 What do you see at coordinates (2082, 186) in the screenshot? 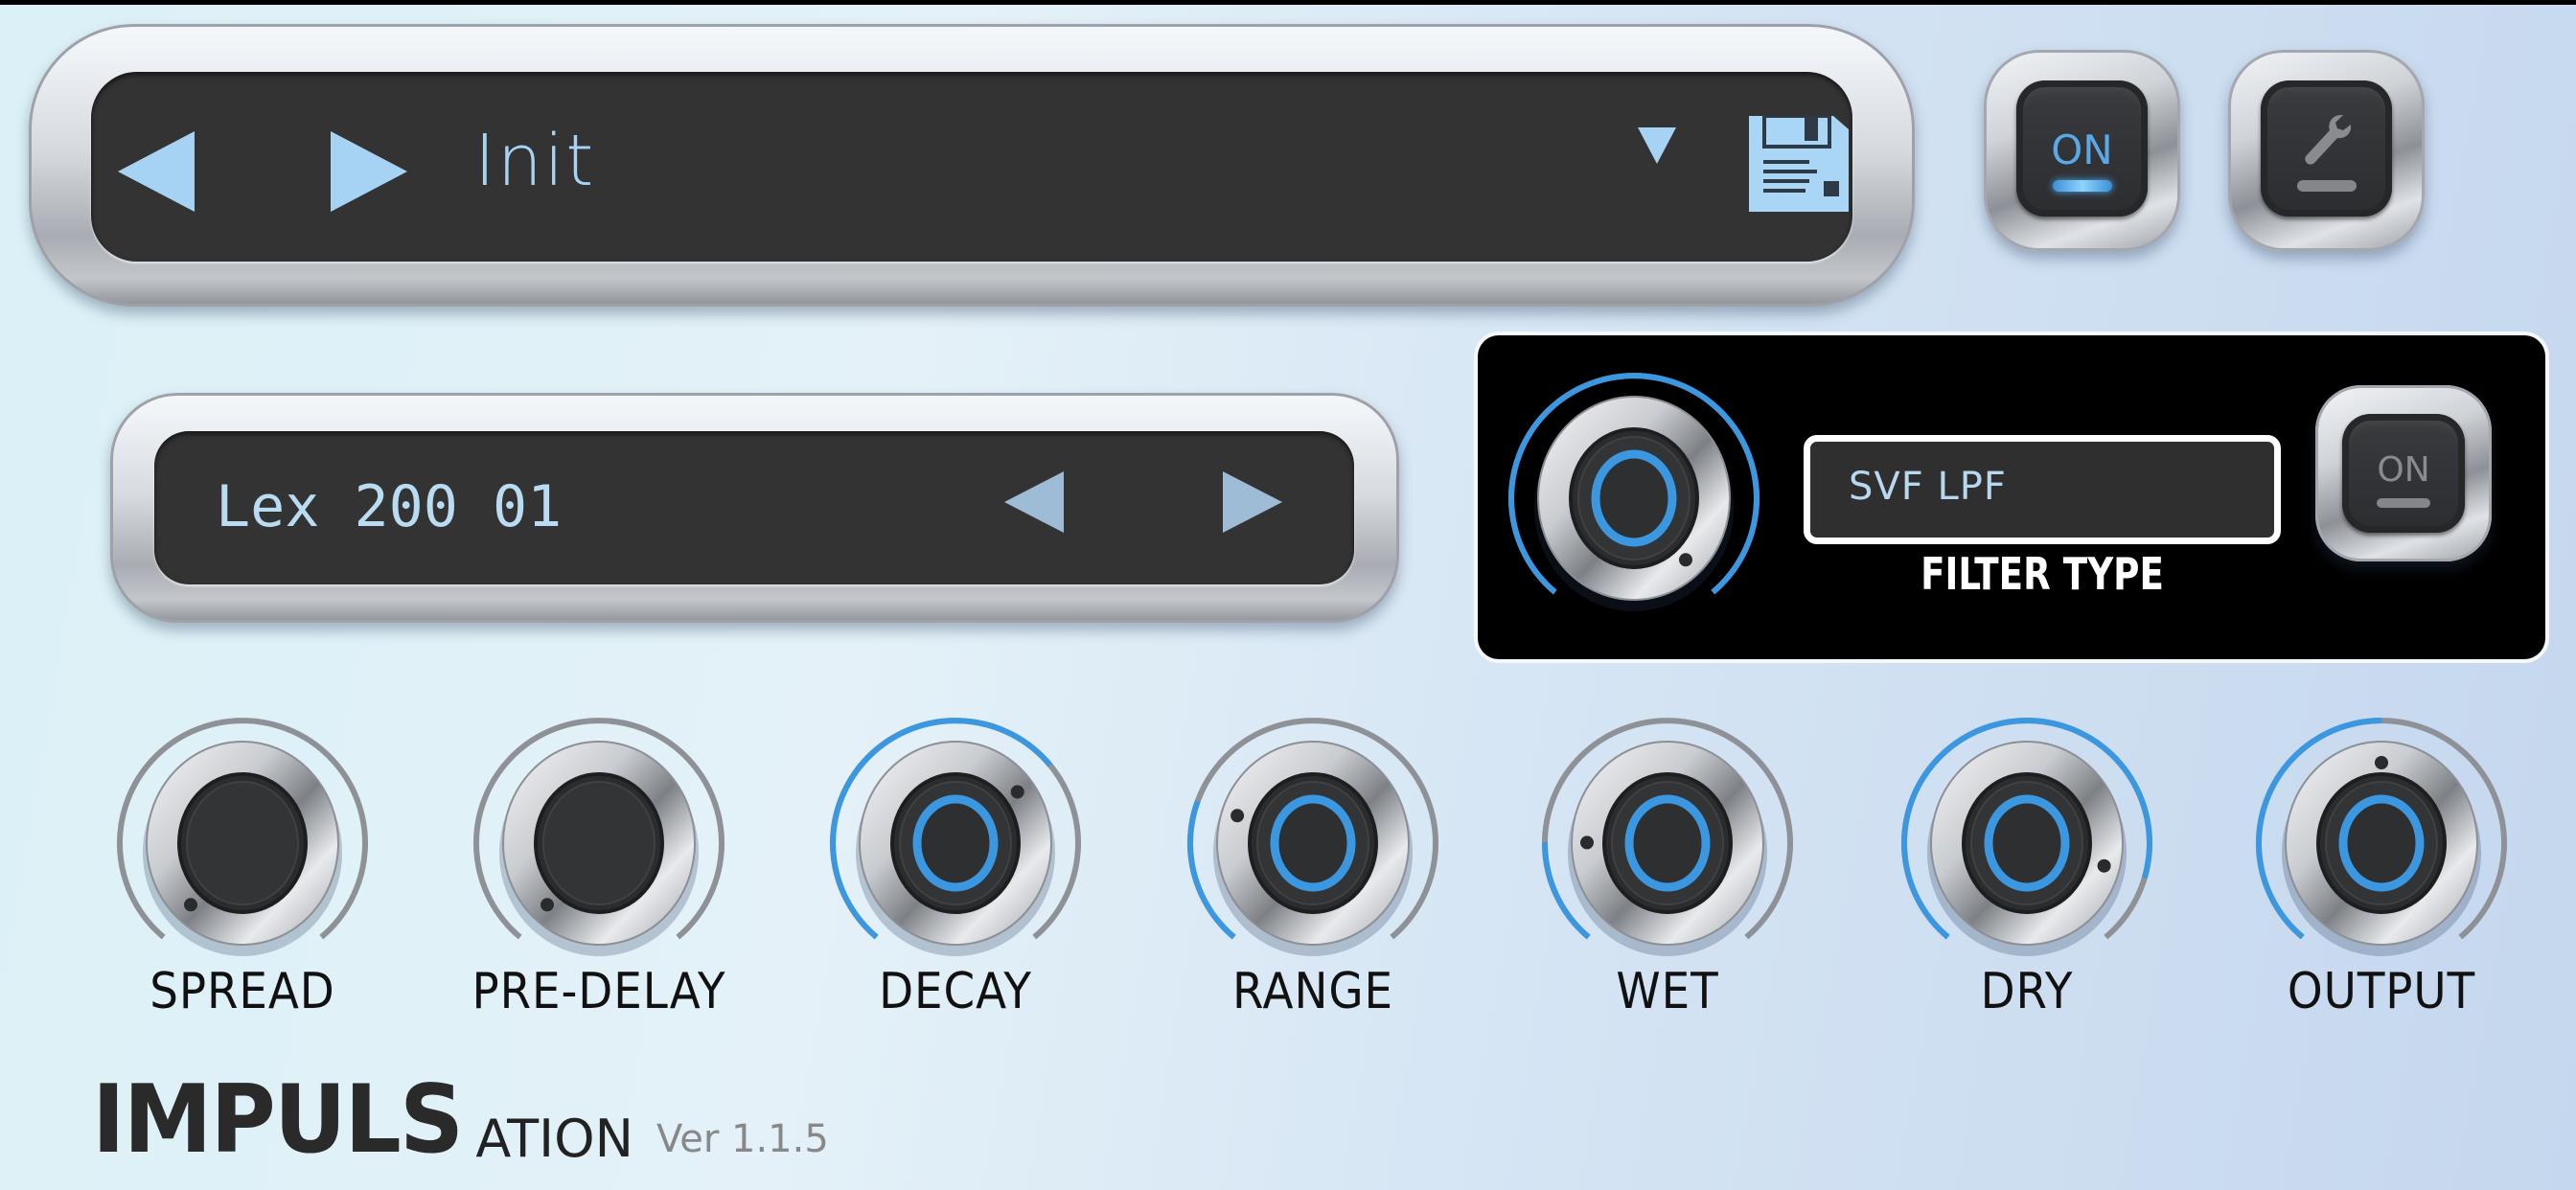
I see `power-led` at bounding box center [2082, 186].